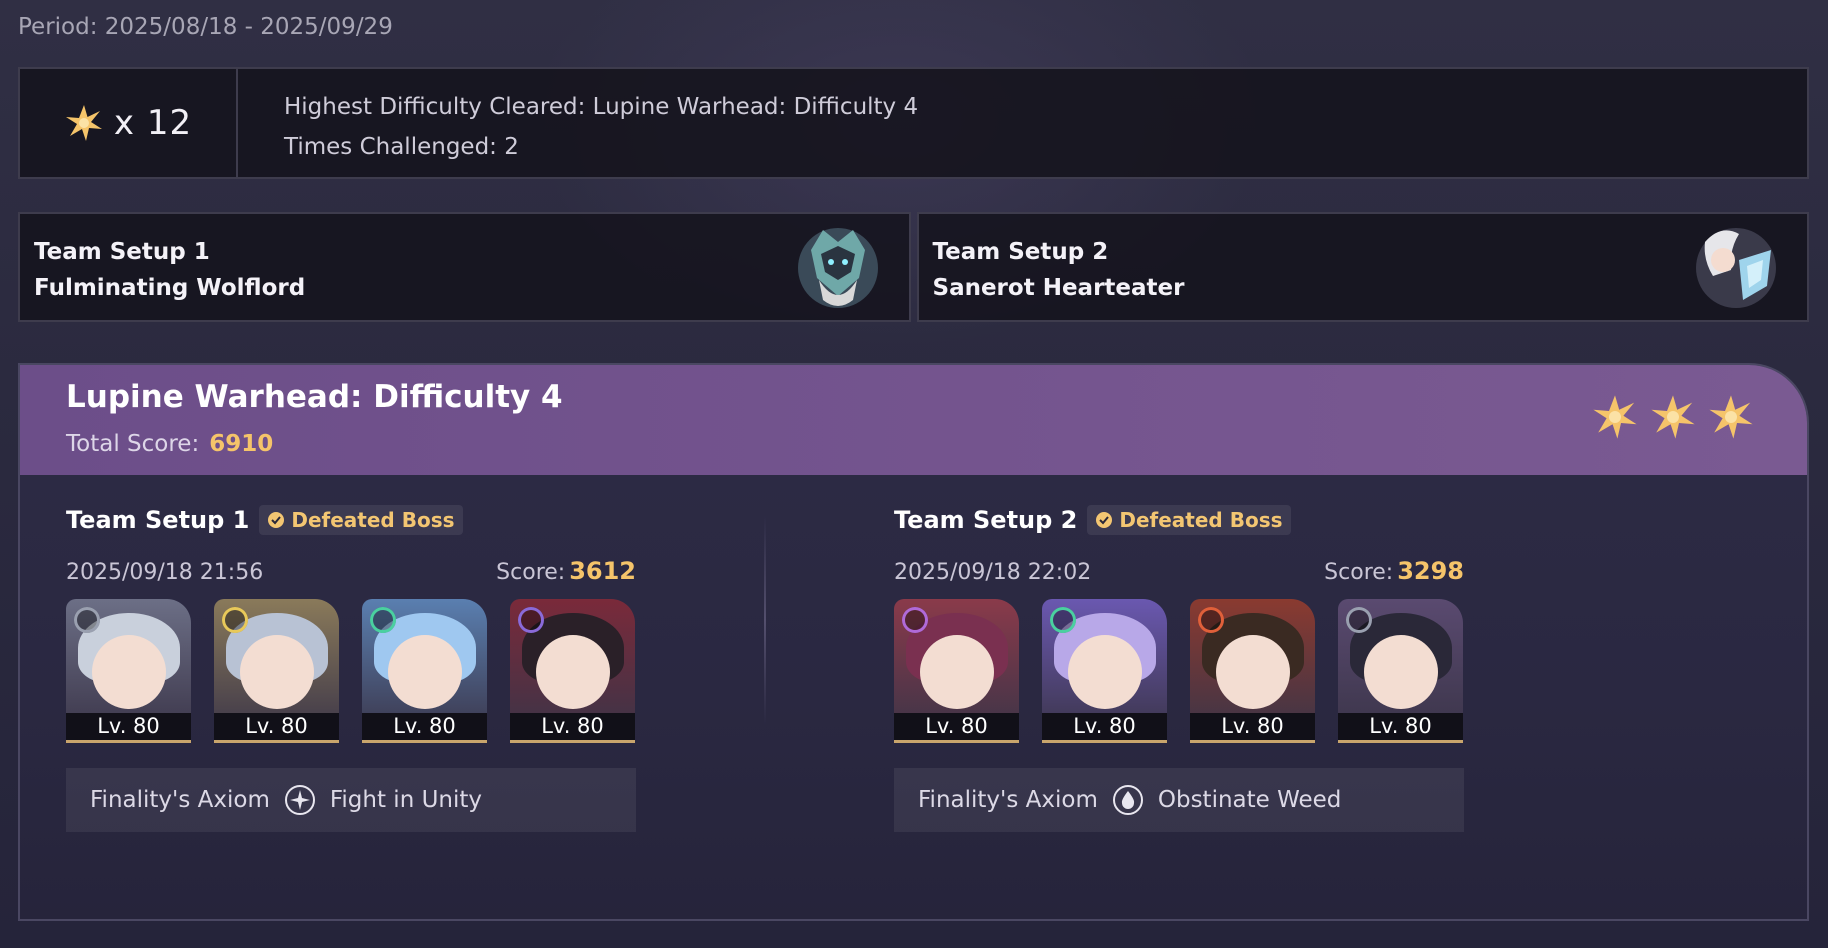  What do you see at coordinates (765, 620) in the screenshot?
I see `setup-divider` at bounding box center [765, 620].